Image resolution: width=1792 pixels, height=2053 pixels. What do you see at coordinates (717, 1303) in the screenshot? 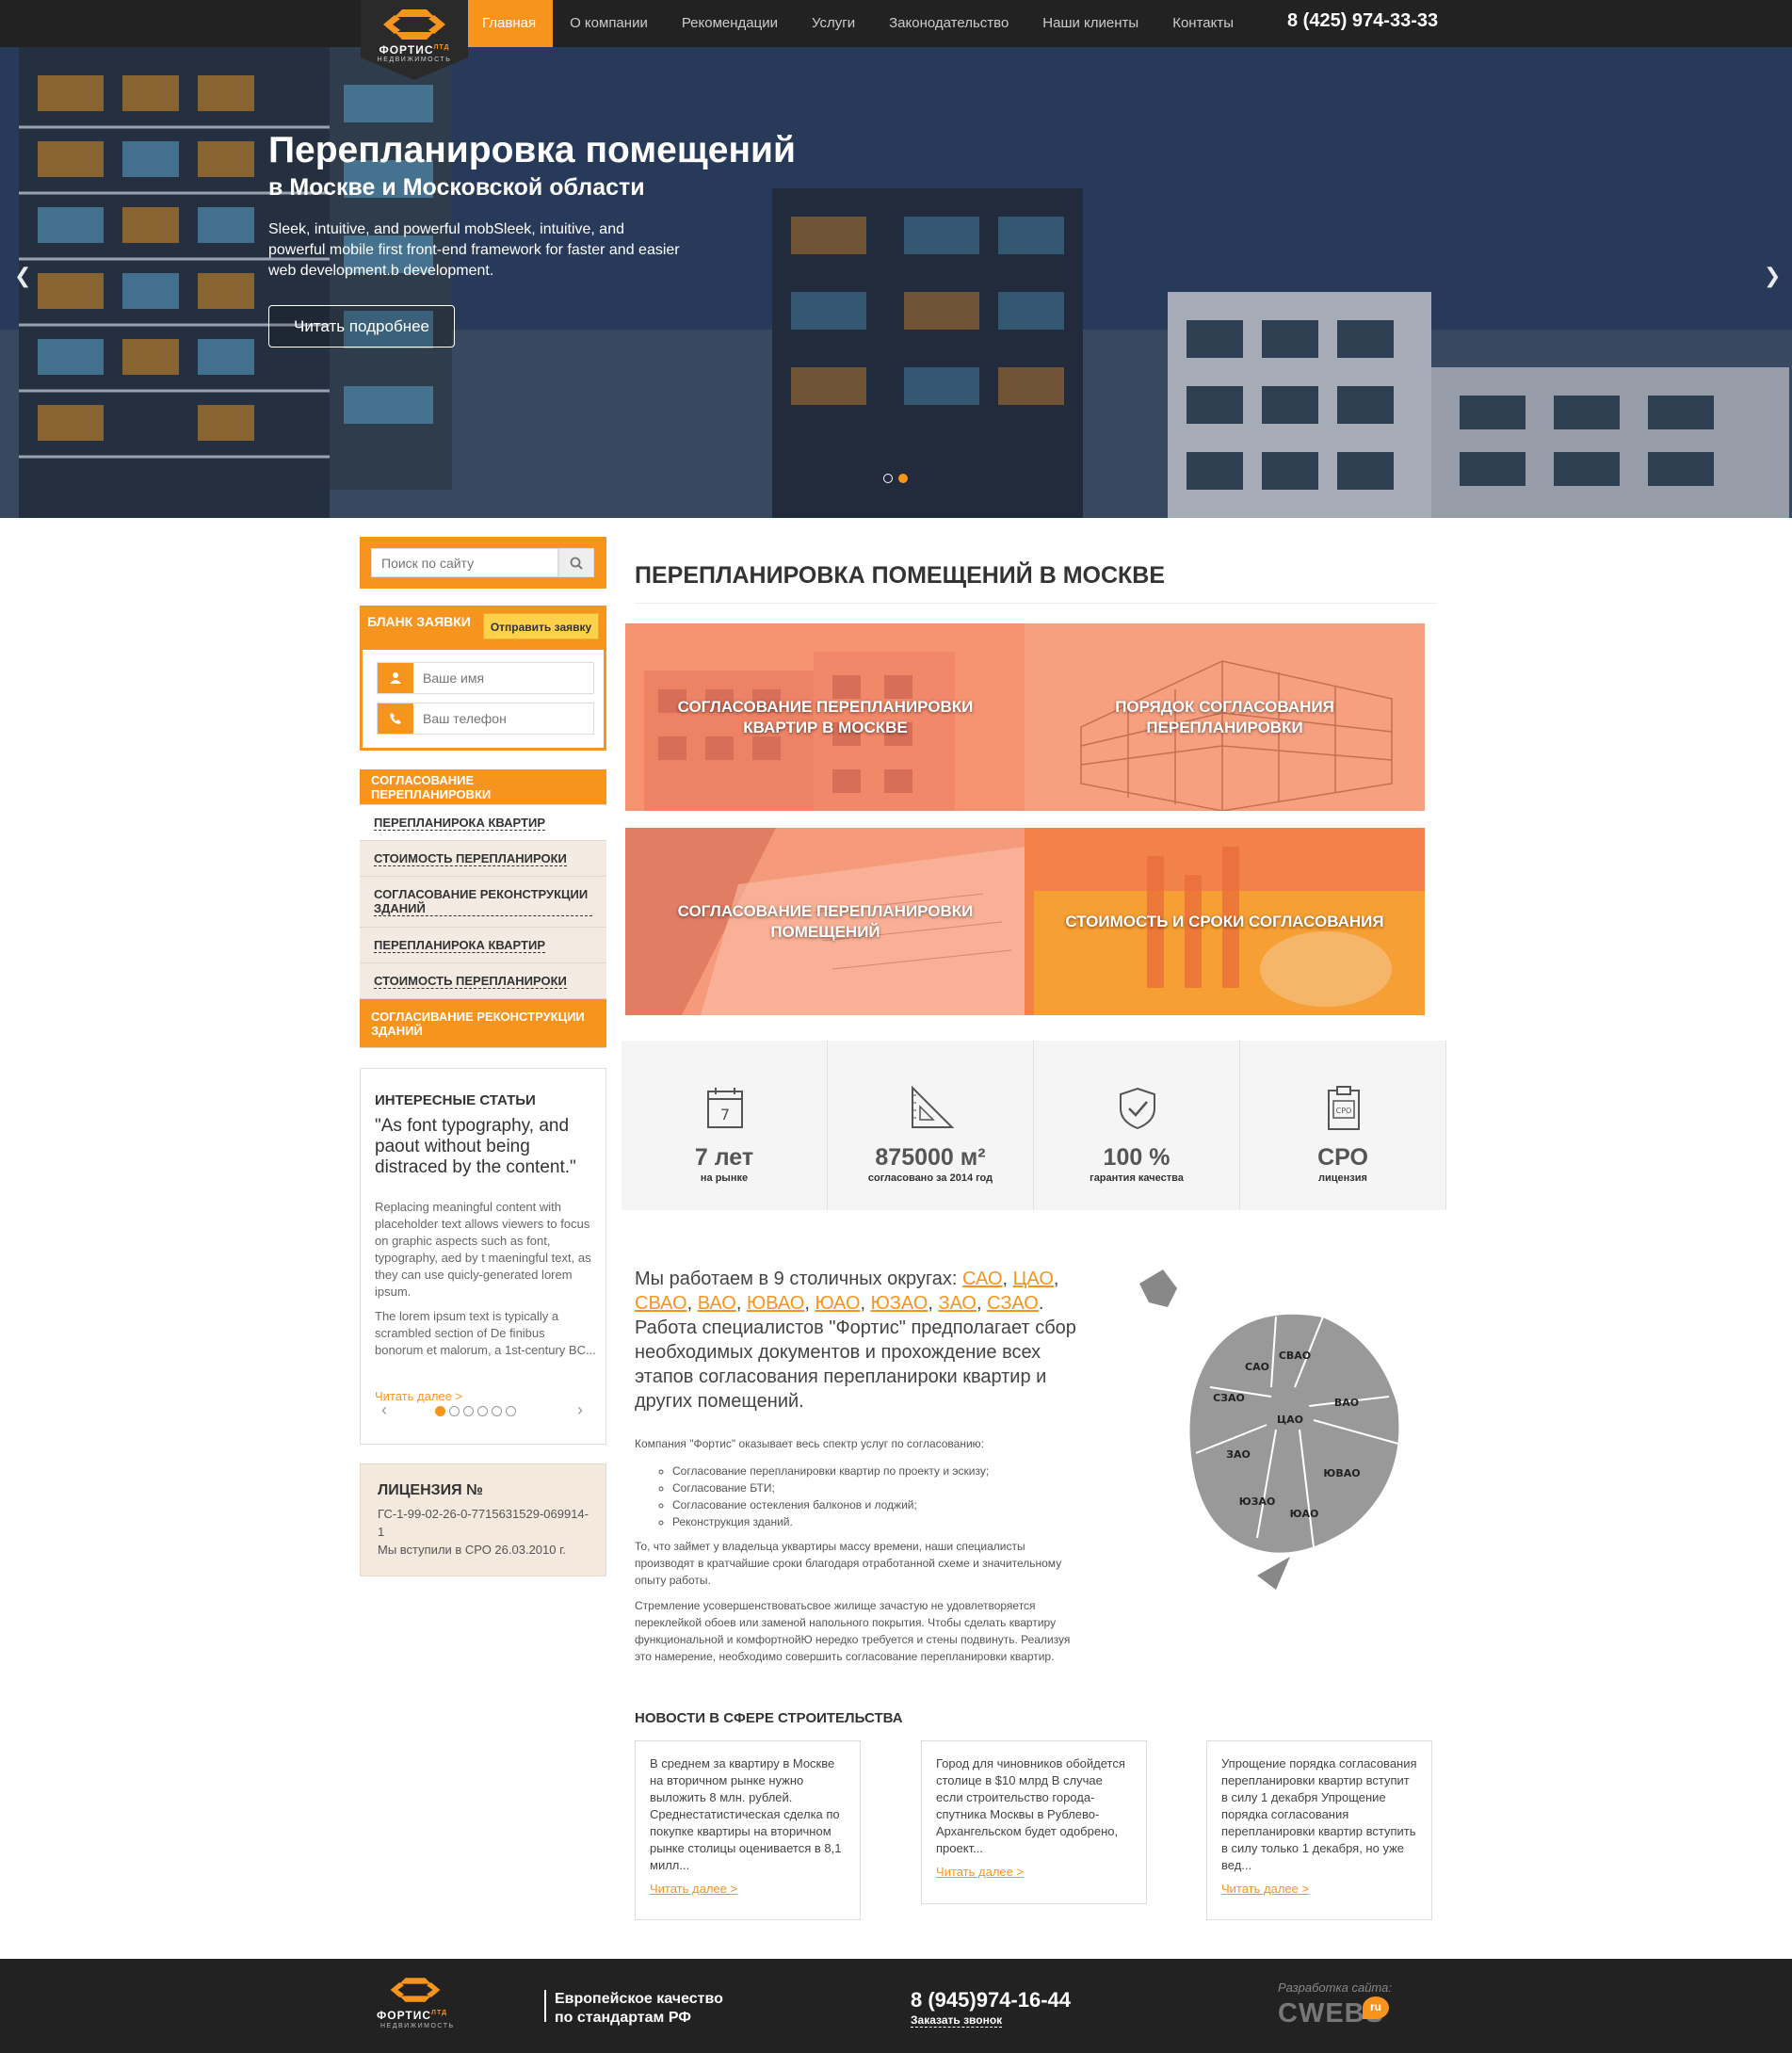
I see `district-link: ВАО` at bounding box center [717, 1303].